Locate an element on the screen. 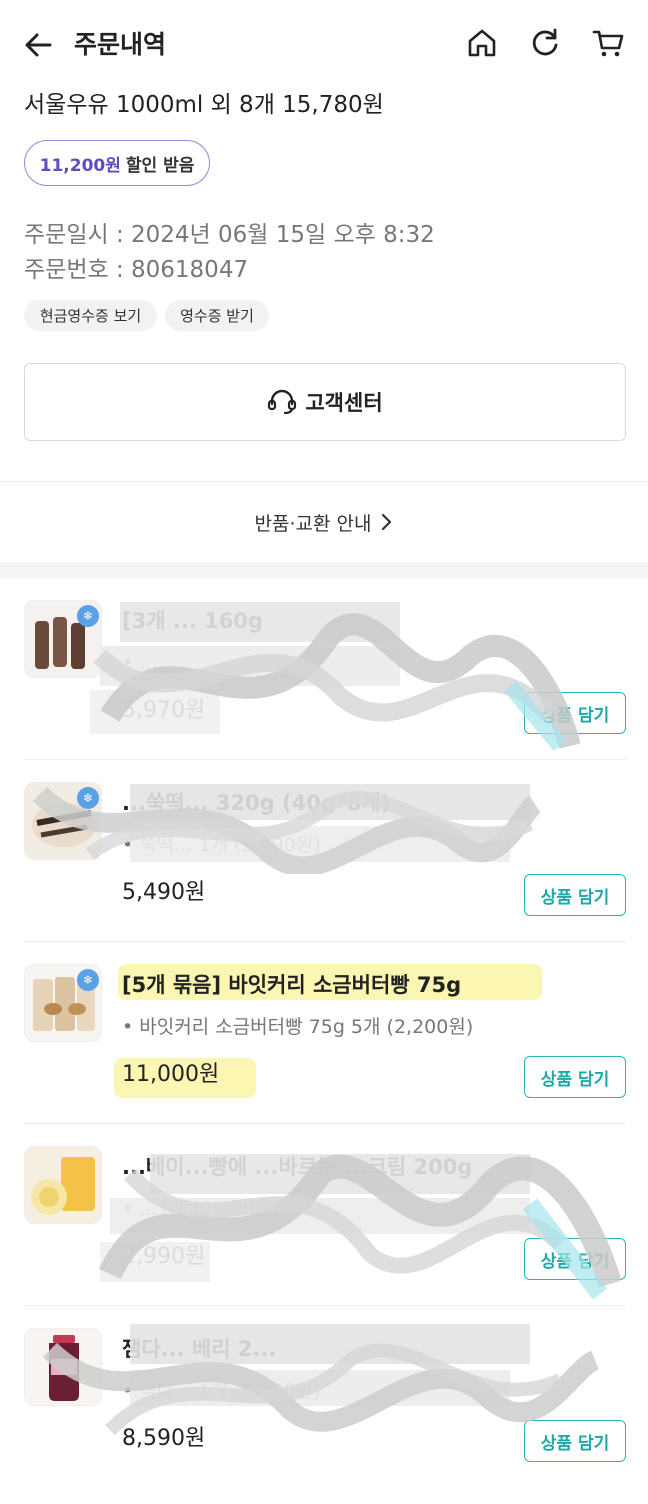 The width and height of the screenshot is (648, 1504). refresh-button is located at coordinates (545, 43).